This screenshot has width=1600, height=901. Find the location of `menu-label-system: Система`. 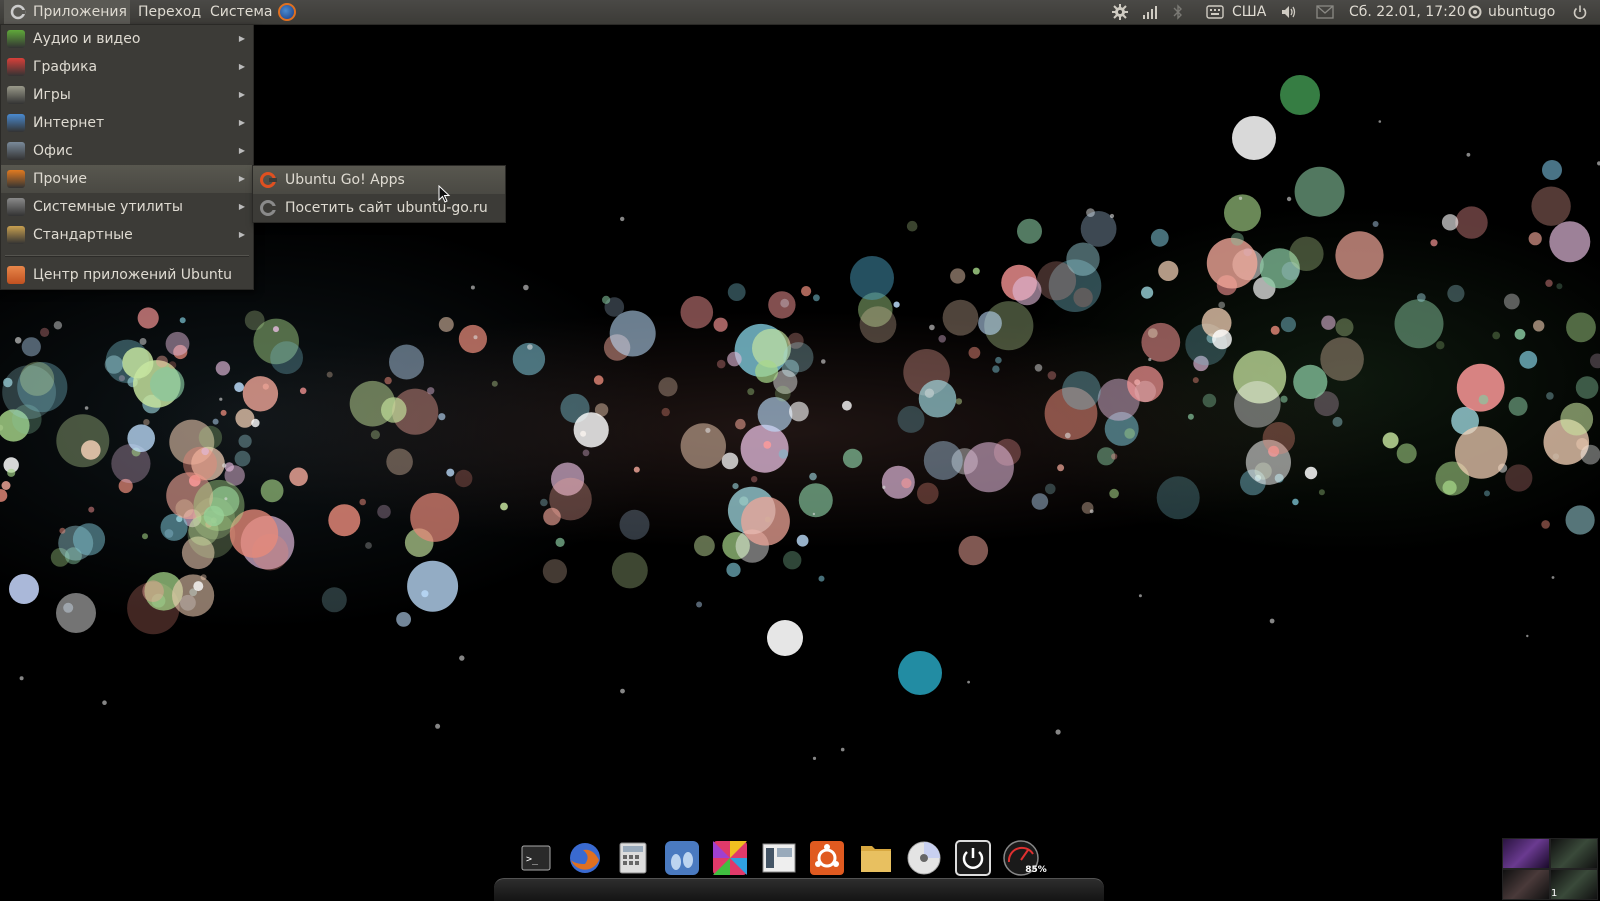

menu-label-system: Система is located at coordinates (241, 12).